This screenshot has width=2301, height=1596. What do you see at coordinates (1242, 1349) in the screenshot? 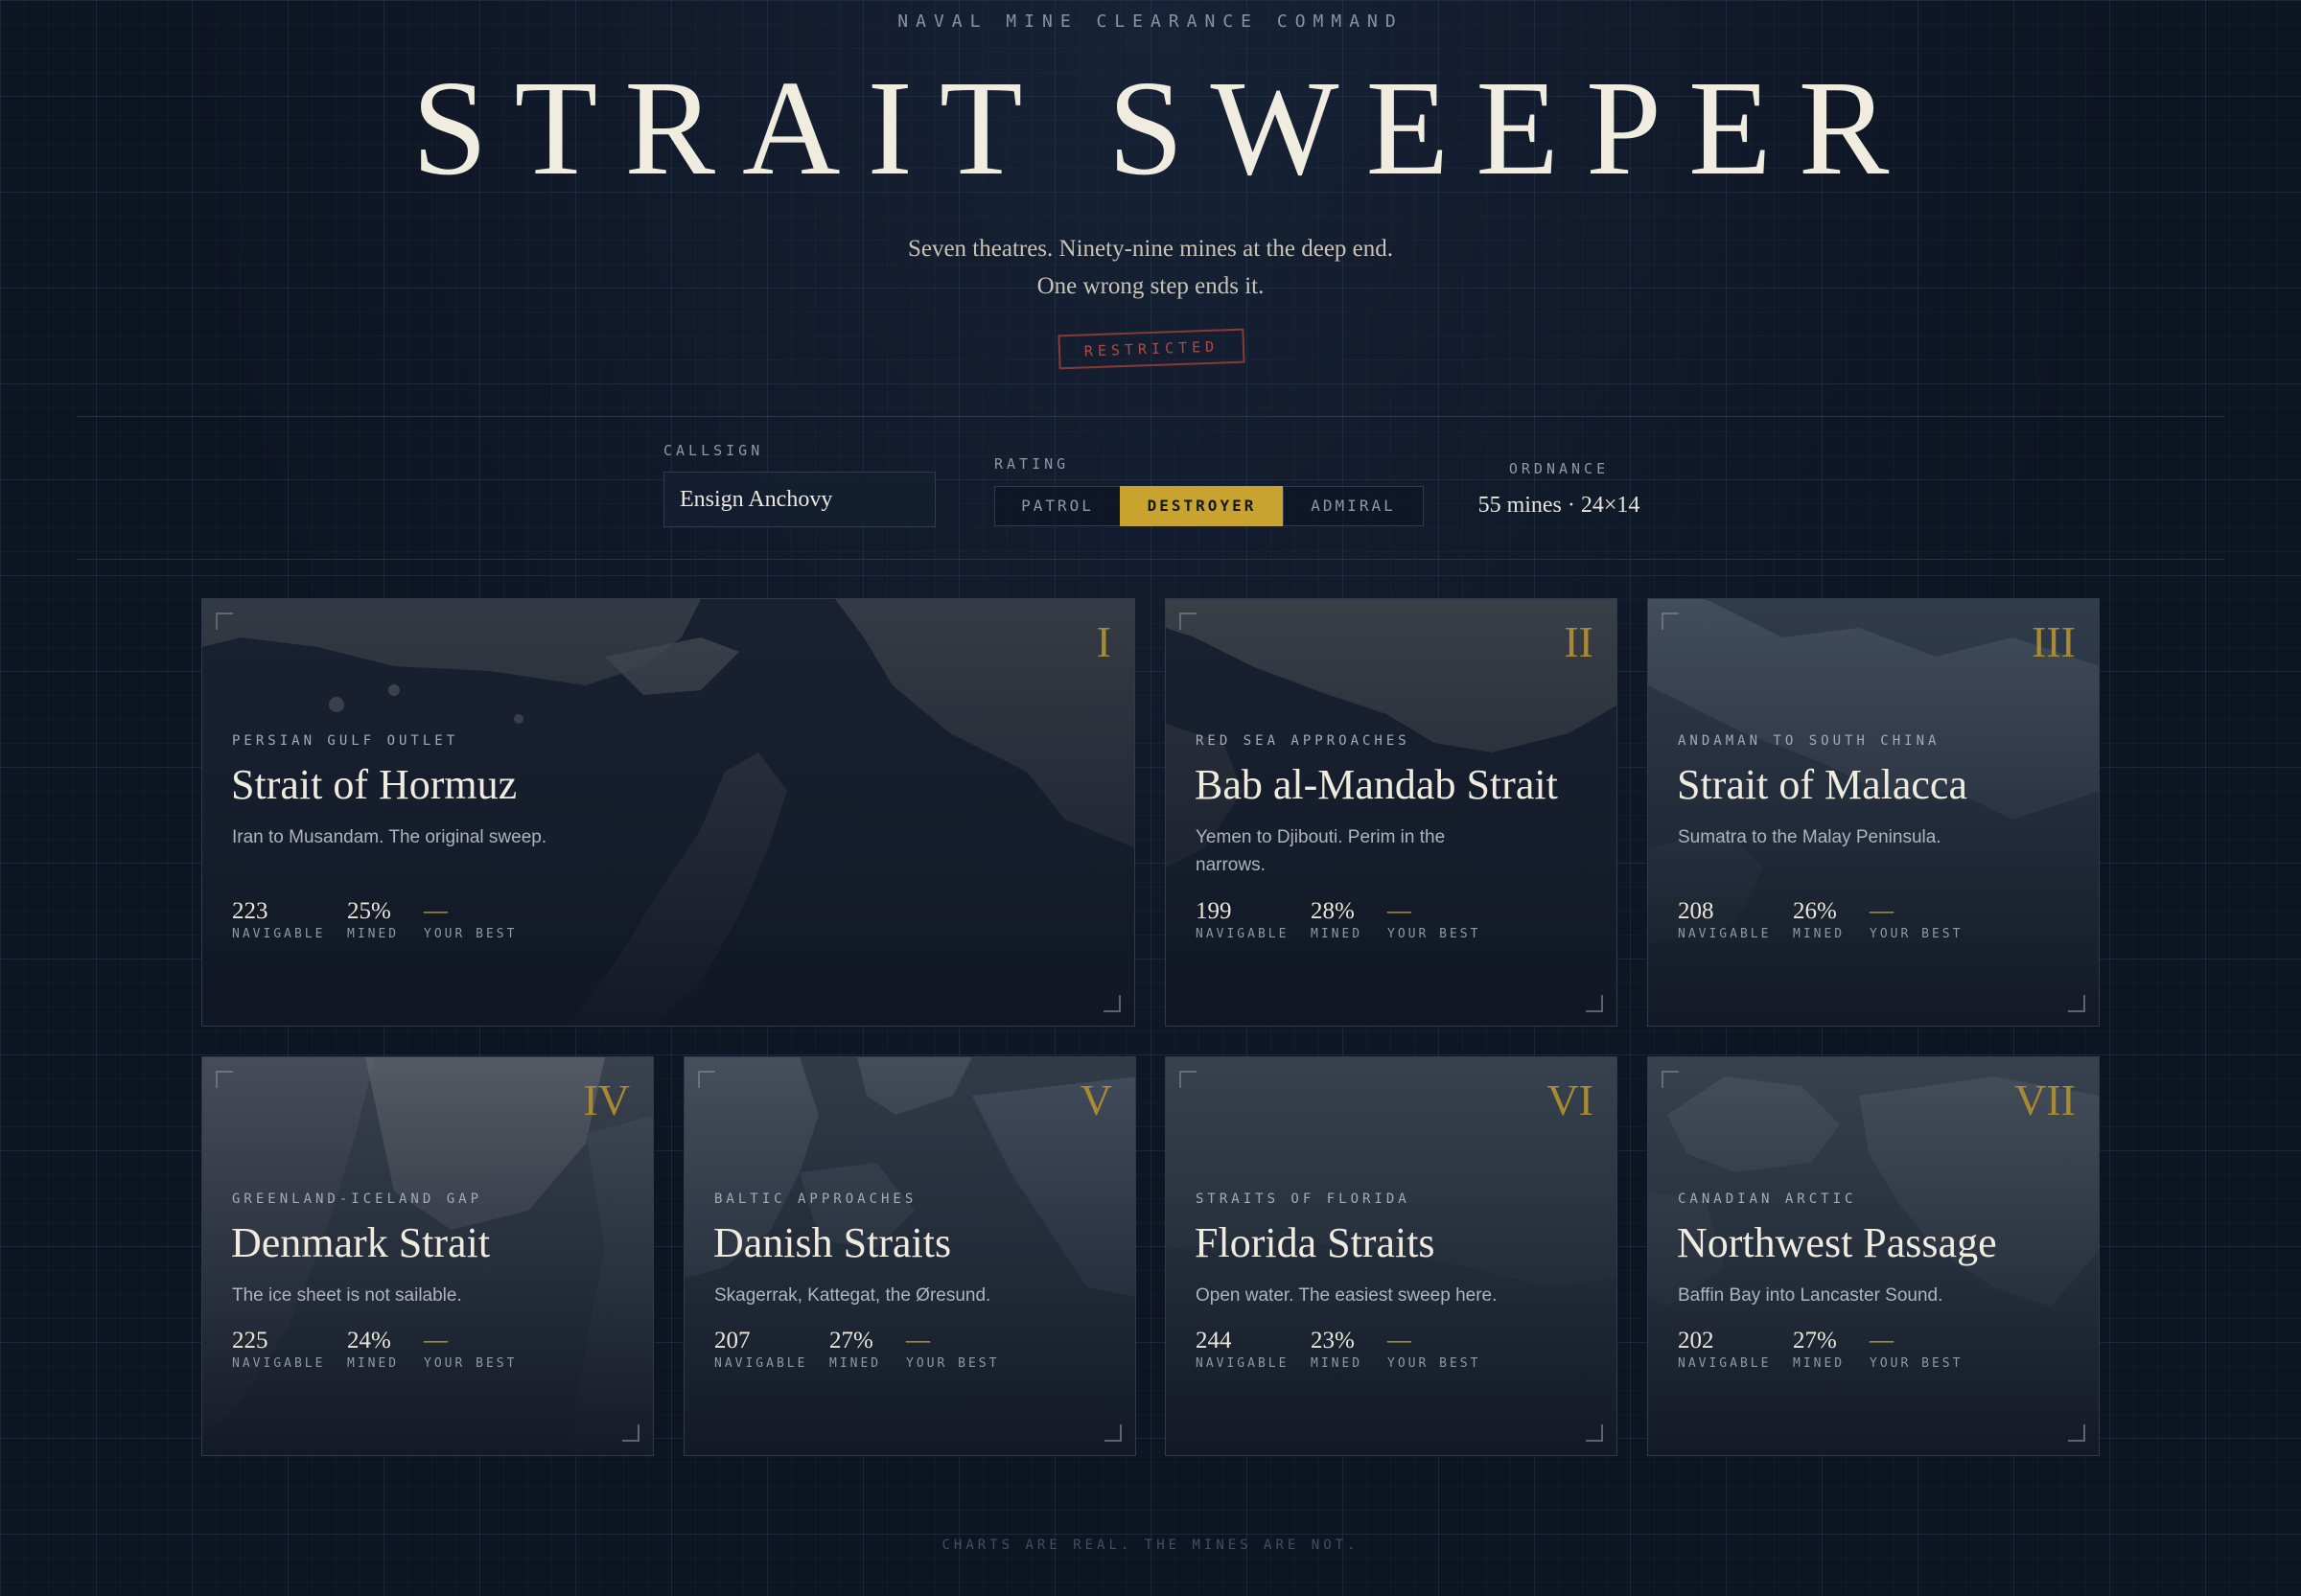
I see `stat-navigable: 244 NAVIGABLE` at bounding box center [1242, 1349].